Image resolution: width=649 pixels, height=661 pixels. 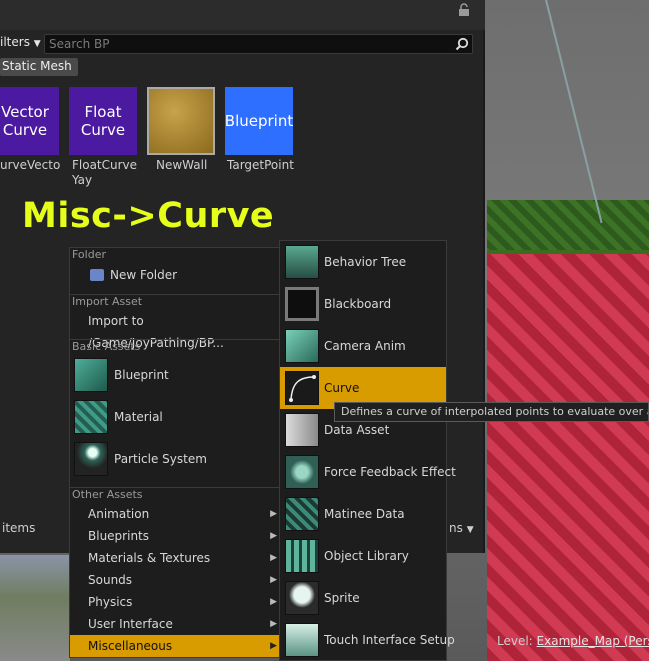 I want to click on menu-item-label: New Folder, so click(x=144, y=275).